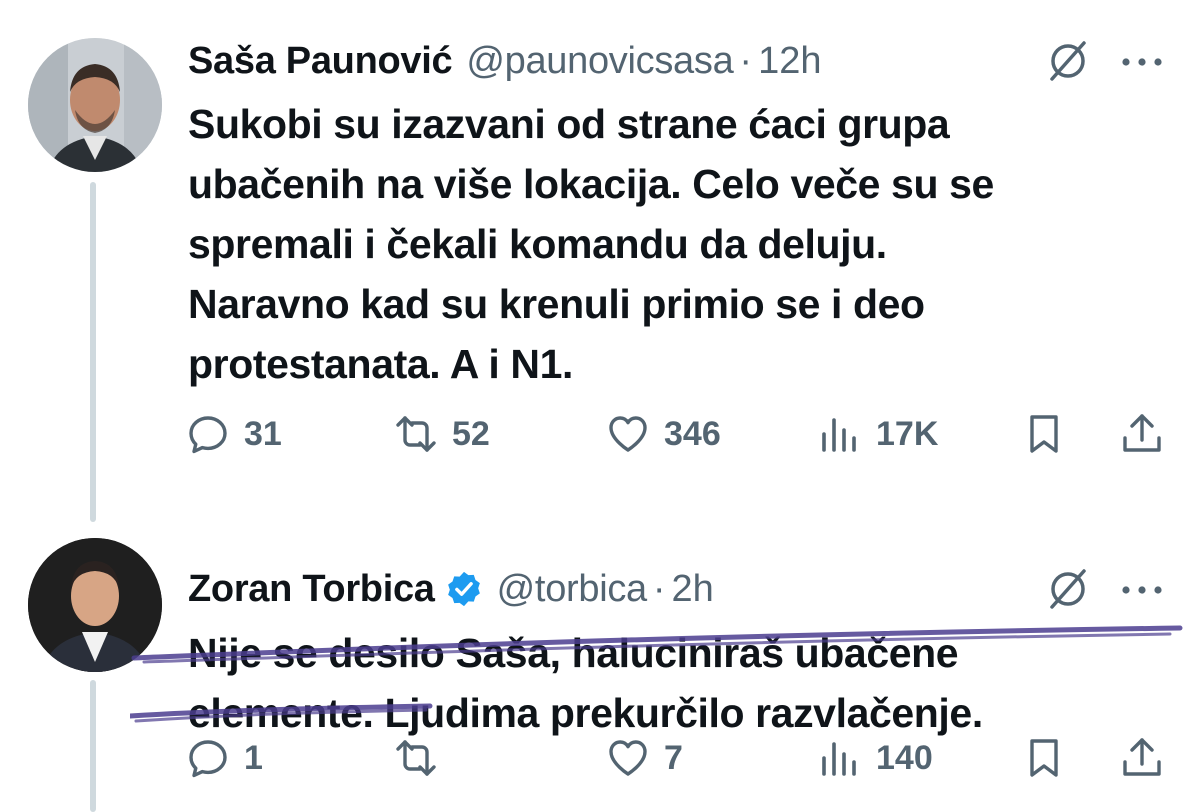 The image size is (1200, 812). What do you see at coordinates (253, 757) in the screenshot?
I see `reply-count: 1` at bounding box center [253, 757].